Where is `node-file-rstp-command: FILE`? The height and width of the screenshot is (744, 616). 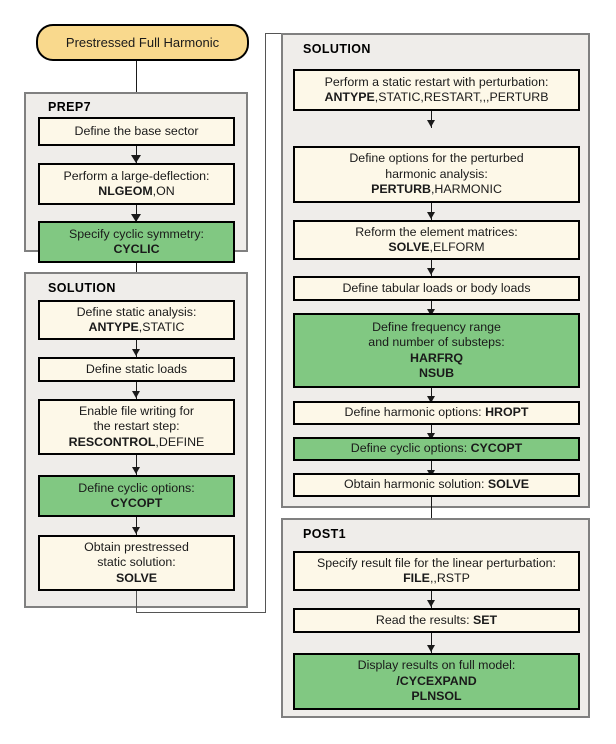 node-file-rstp-command: FILE is located at coordinates (416, 578).